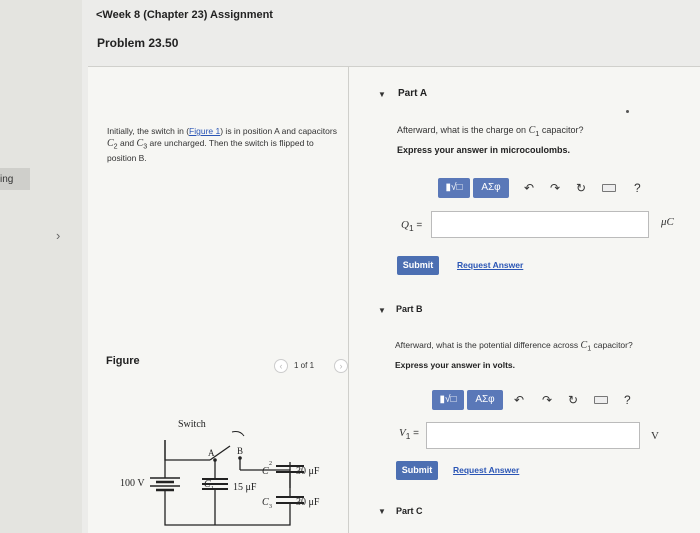  Describe the element at coordinates (412, 93) in the screenshot. I see `part-a-title: Part A` at that location.